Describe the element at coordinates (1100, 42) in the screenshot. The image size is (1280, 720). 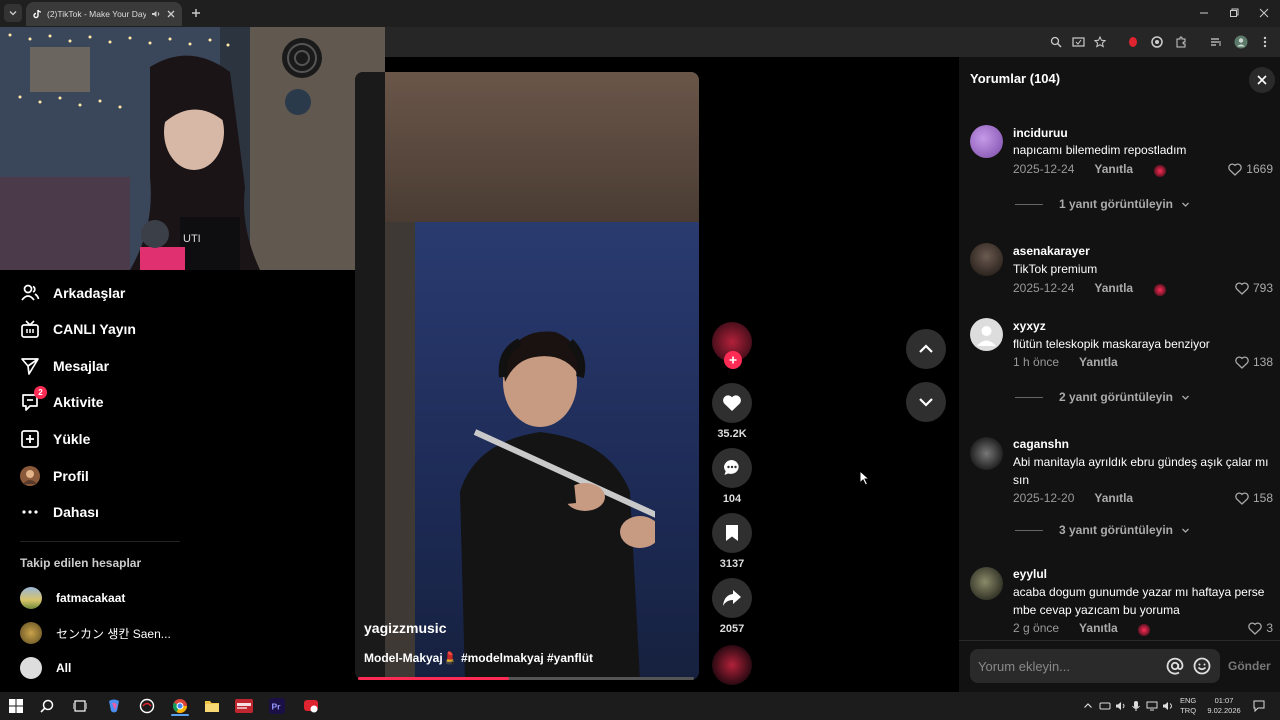
I see `bookmark-star-icon` at that location.